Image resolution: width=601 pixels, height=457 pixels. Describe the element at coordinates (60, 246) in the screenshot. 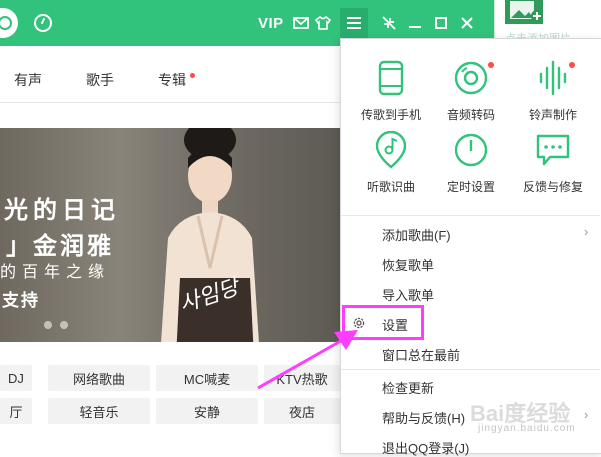

I see `banner-title-line2: 」金润雅` at that location.